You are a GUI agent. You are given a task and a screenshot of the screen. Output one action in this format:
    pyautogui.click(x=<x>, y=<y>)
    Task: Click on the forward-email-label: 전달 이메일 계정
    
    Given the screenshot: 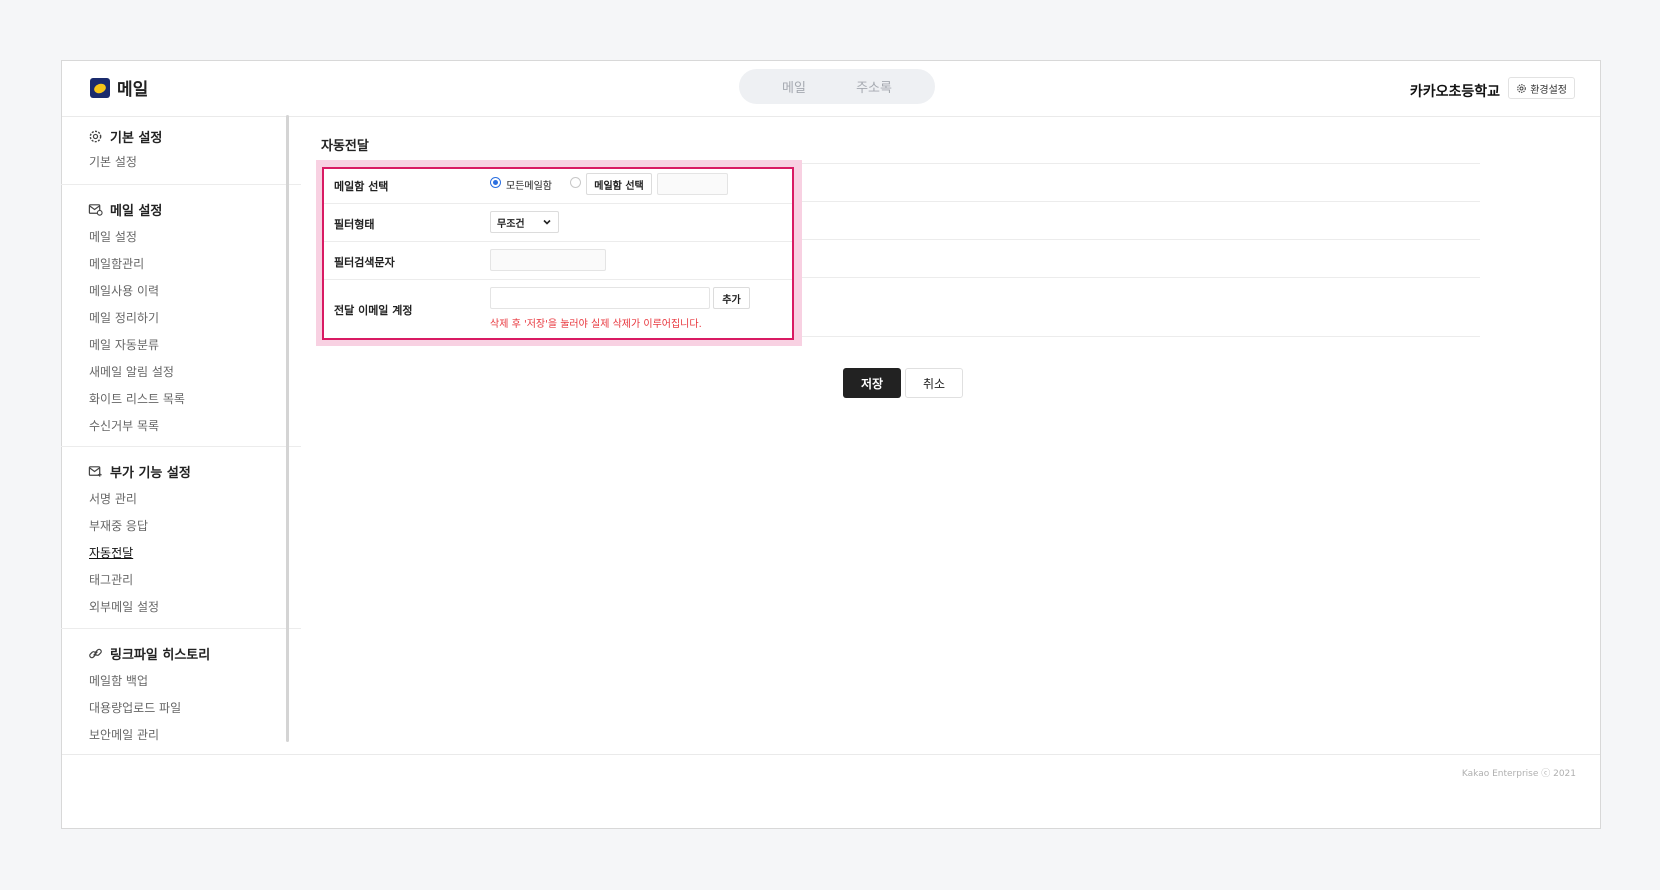 What is the action you would take?
    pyautogui.click(x=373, y=310)
    